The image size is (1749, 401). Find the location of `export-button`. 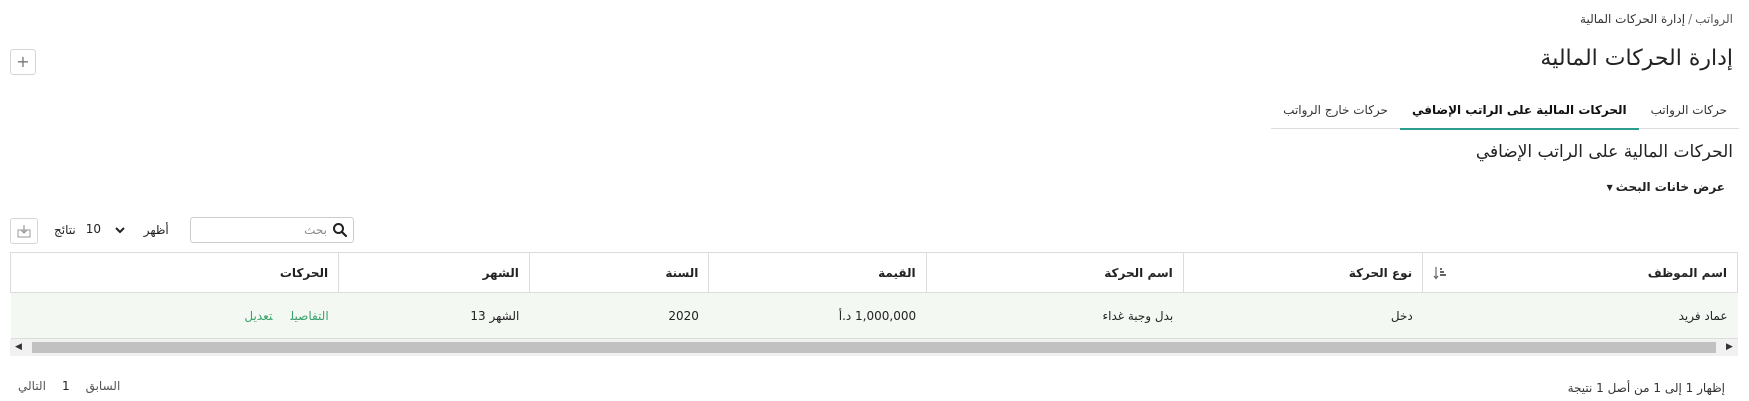

export-button is located at coordinates (24, 231).